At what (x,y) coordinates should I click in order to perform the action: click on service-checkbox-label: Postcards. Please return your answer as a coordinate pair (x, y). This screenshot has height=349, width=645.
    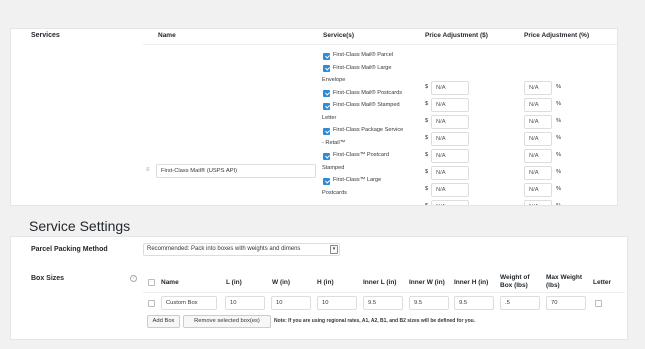
    Looking at the image, I should click on (334, 192).